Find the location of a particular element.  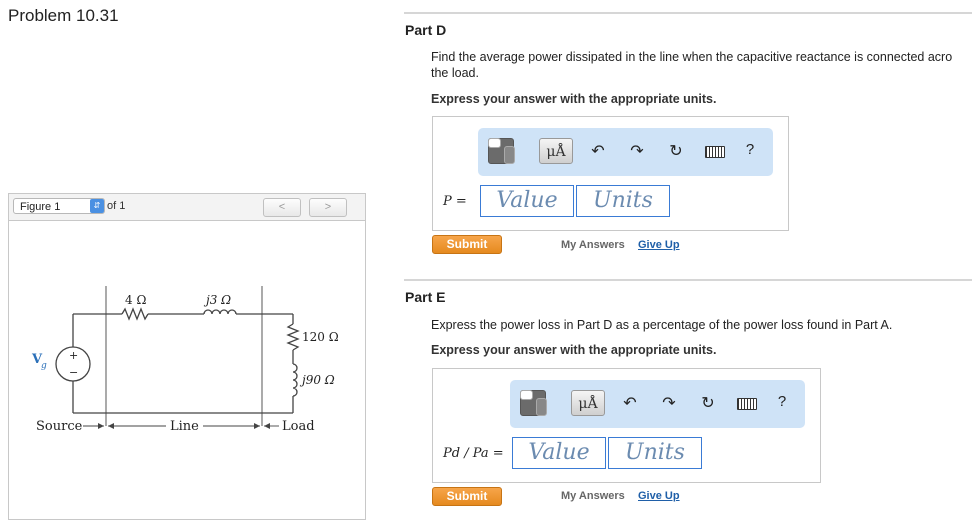

part-d-answer-box: μÅ ↶ ↷ ↻ ? P = Value Units is located at coordinates (610, 173).